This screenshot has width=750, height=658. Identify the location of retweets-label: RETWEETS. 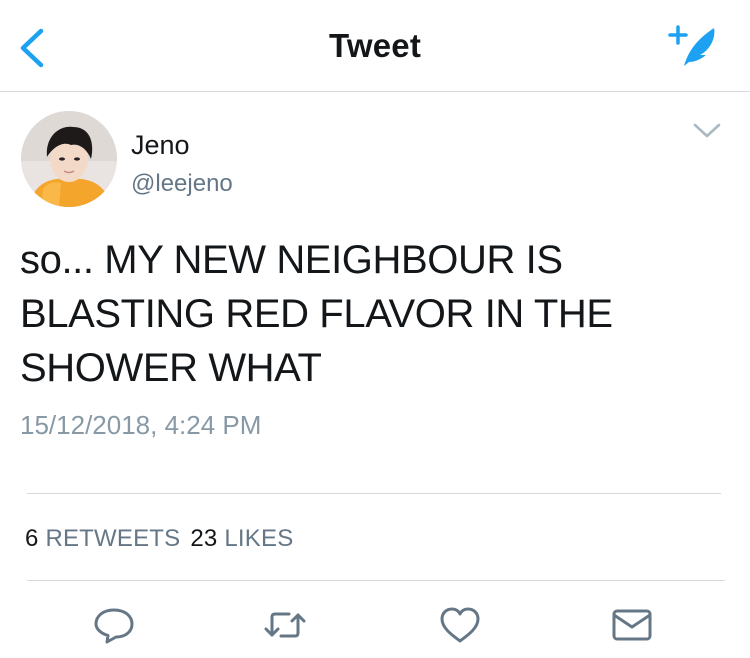
(113, 538).